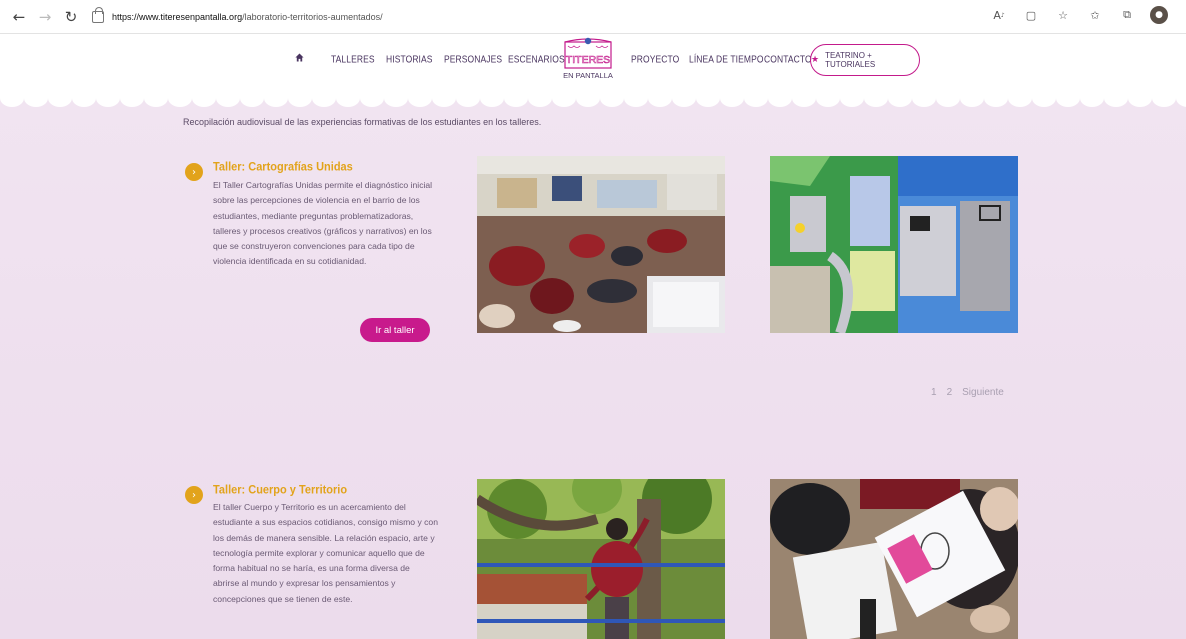 This screenshot has height=639, width=1186. I want to click on nav-linea-de-tiempo: LÍNEA DE TIEMPO, so click(726, 59).